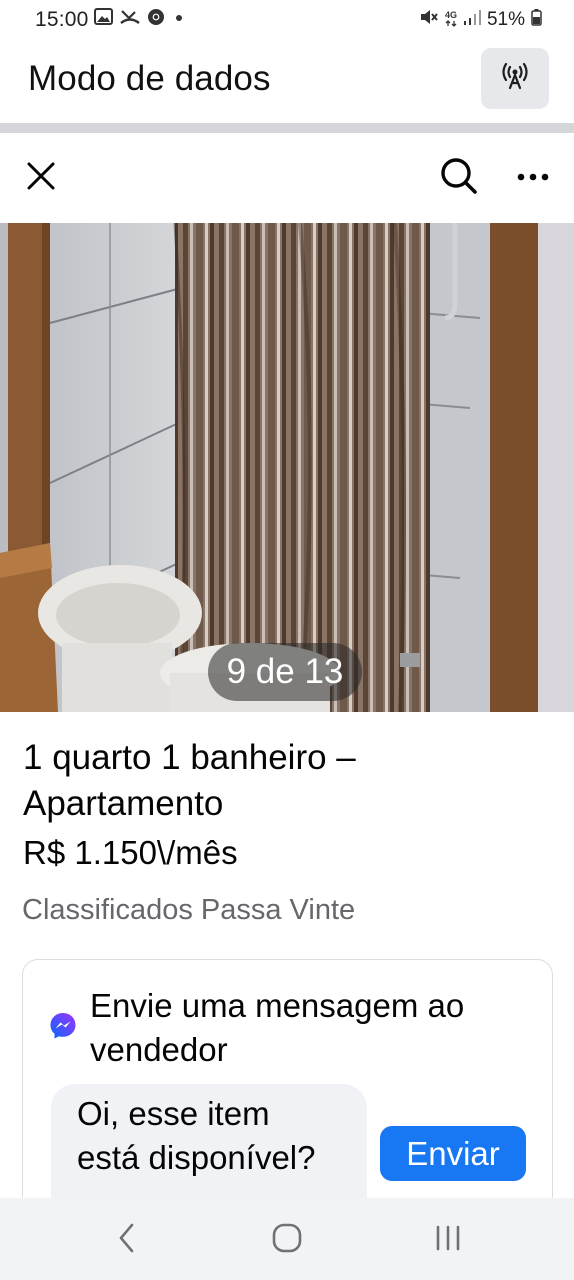 This screenshot has height=1280, width=574. Describe the element at coordinates (62, 19) in the screenshot. I see `status-time: 15:00` at that location.